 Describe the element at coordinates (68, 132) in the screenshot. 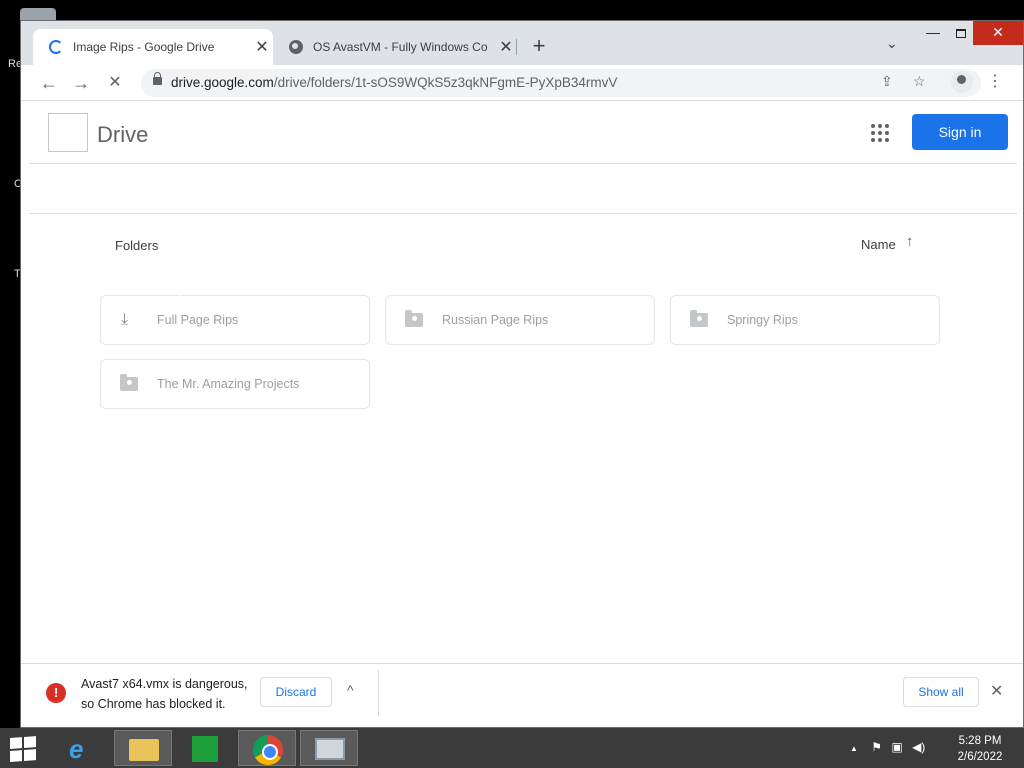

I see `drive-logo-broken-image` at that location.